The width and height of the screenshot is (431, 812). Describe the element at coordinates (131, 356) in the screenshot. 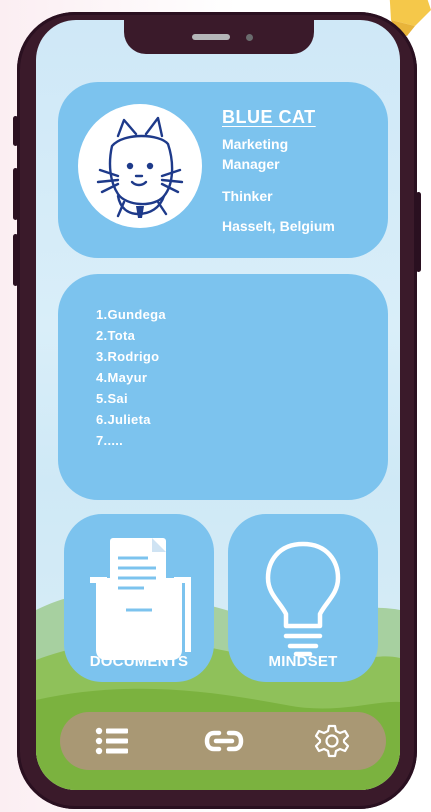

I see `list-item: 3.Rodrigo` at that location.